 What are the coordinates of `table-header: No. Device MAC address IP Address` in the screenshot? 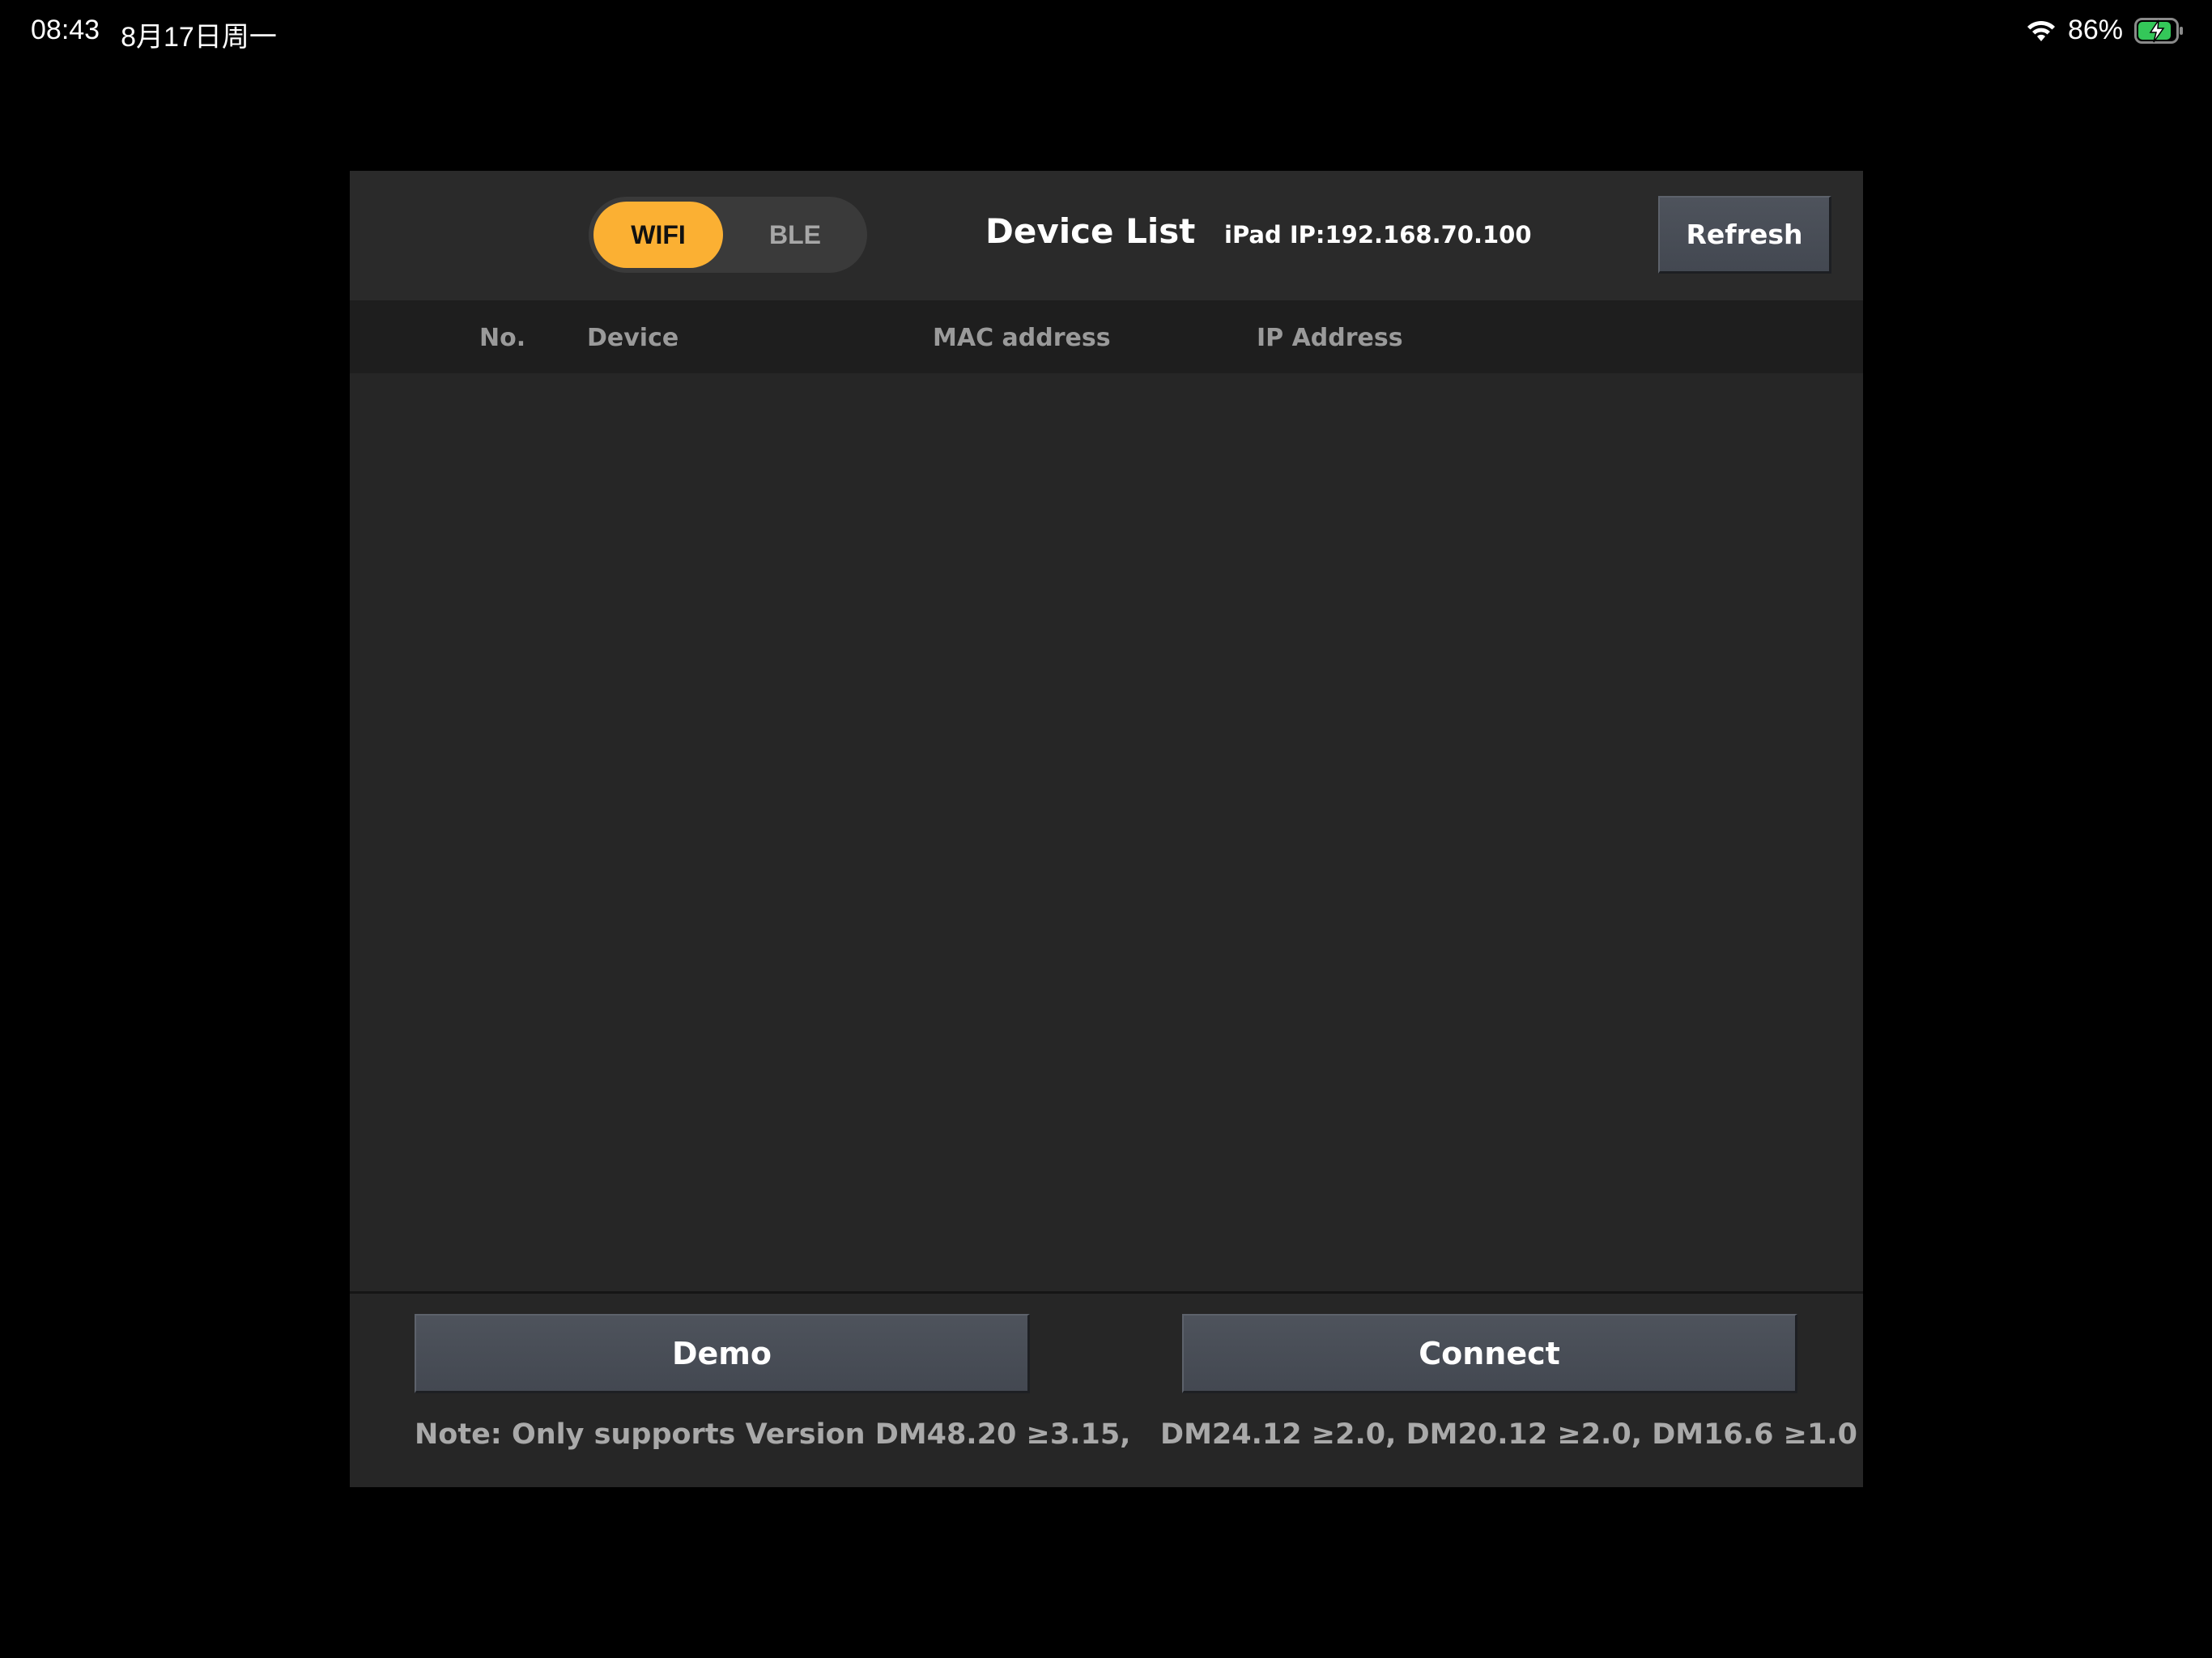 It's located at (1106, 336).